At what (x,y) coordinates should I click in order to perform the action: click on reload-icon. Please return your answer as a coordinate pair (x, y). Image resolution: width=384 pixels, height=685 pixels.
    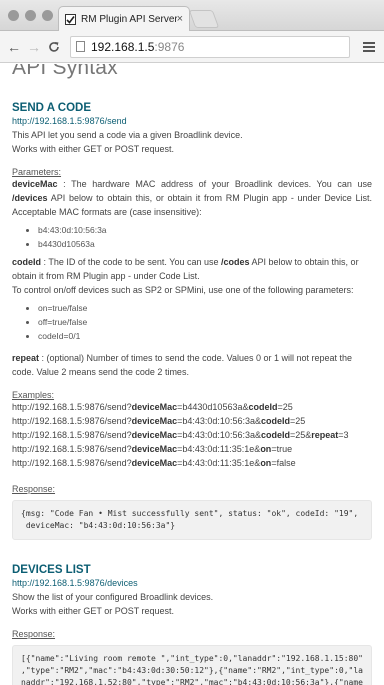
    Looking at the image, I should click on (54, 47).